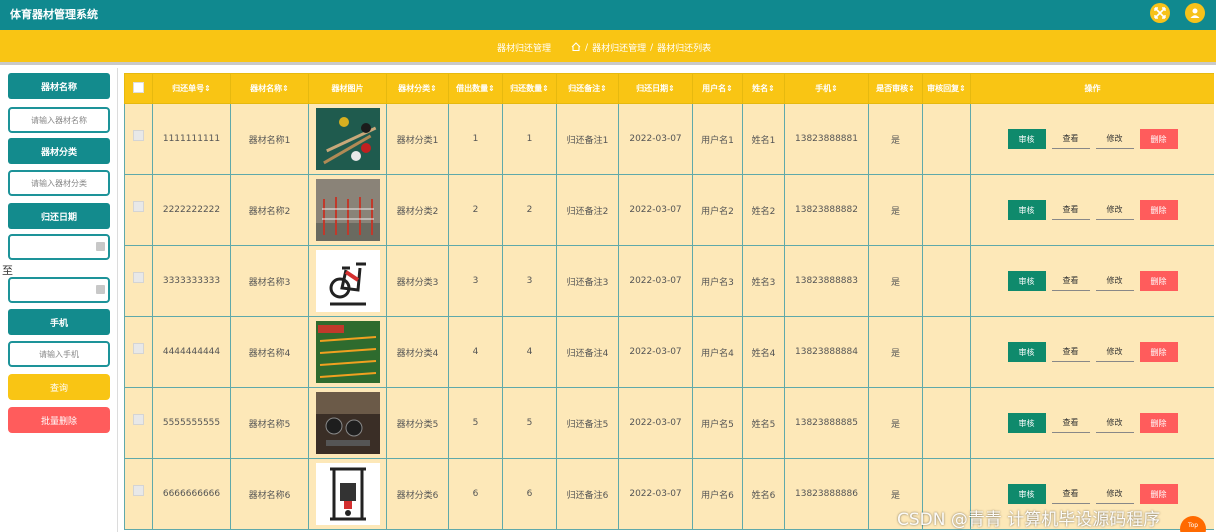 Image resolution: width=1216 pixels, height=532 pixels. Describe the element at coordinates (763, 88) in the screenshot. I see `column-header: 姓名⇕` at that location.